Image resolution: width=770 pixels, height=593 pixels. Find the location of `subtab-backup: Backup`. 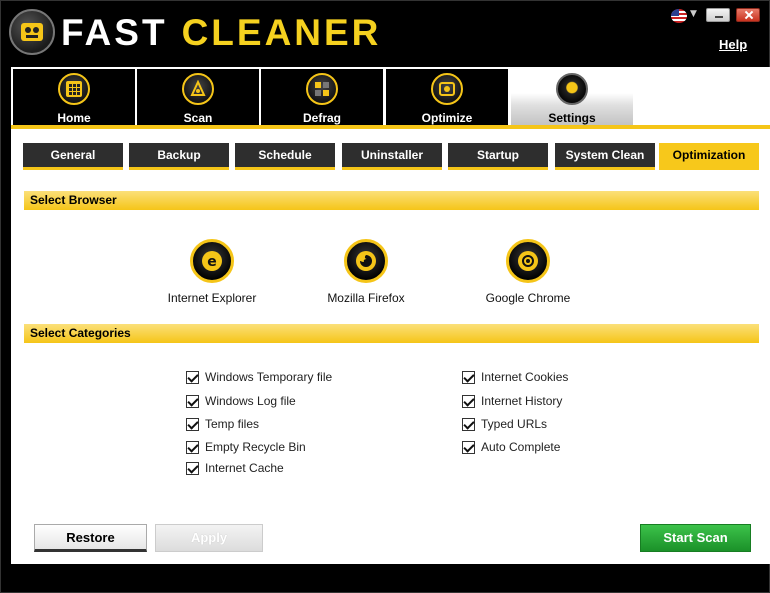

subtab-backup: Backup is located at coordinates (179, 156).